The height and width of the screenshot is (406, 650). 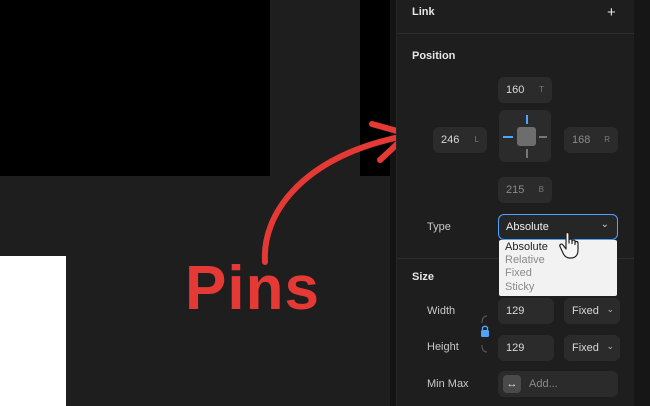 I want to click on height-input: 129, so click(x=526, y=348).